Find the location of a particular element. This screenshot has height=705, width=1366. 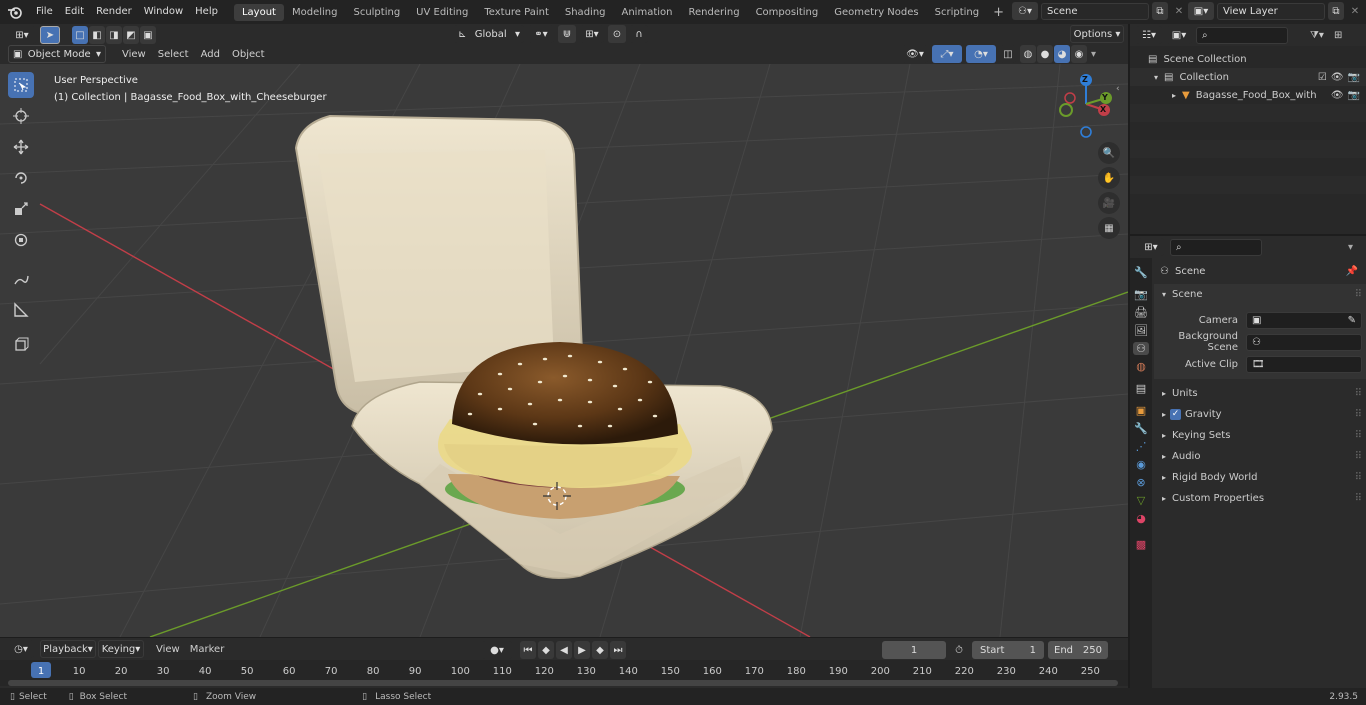

physics-tab-icon: ◉ is located at coordinates (1141, 464).